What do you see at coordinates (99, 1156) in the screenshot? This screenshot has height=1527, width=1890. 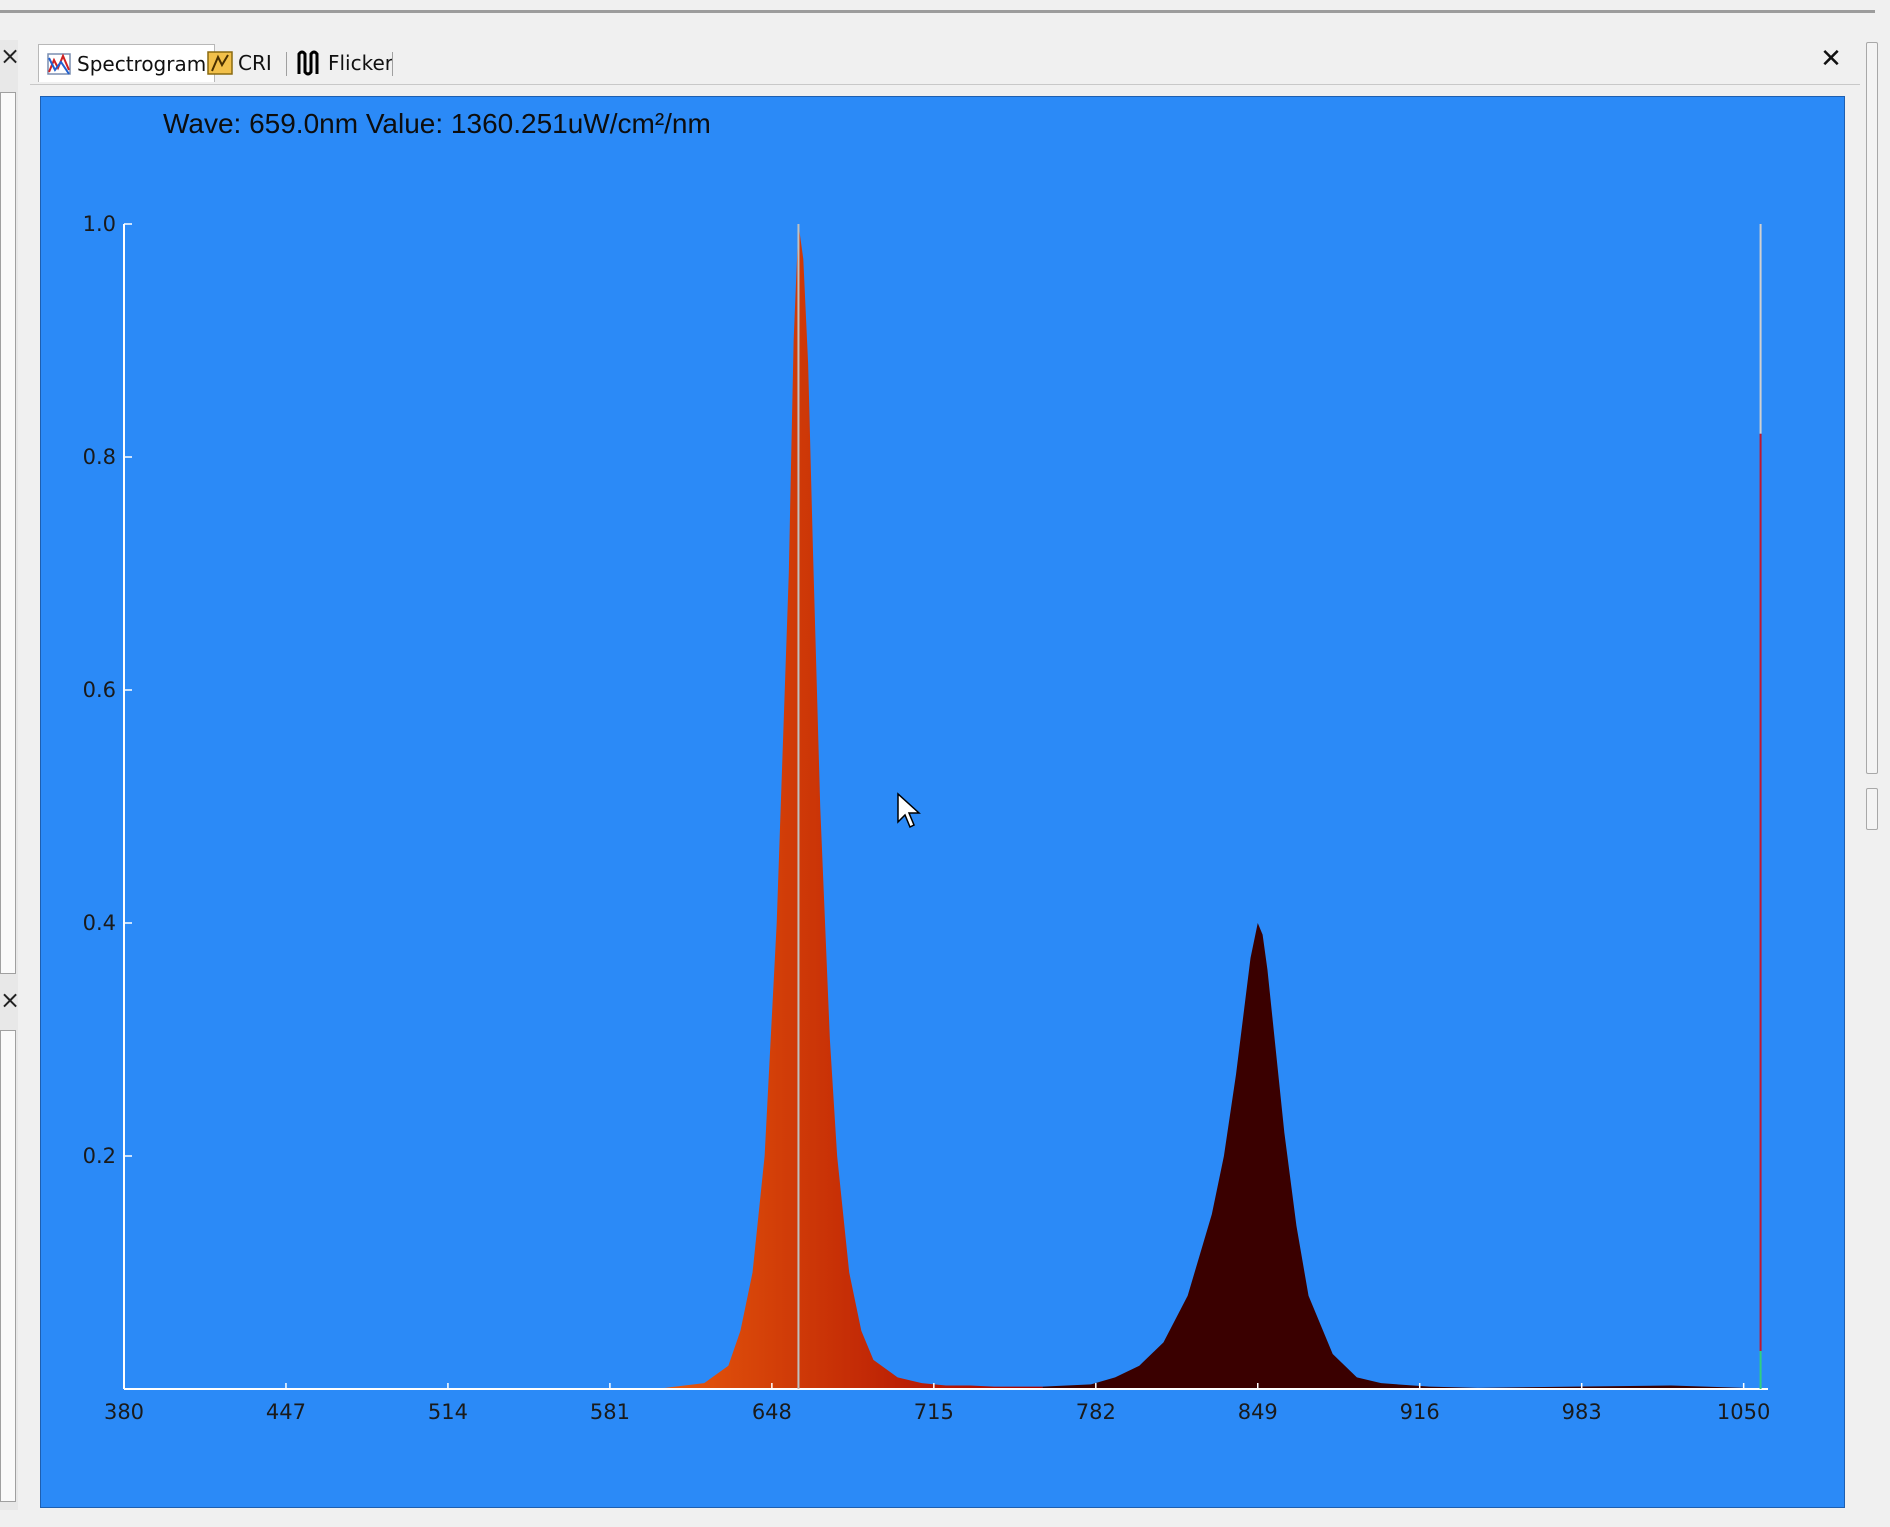 I see `y-tick-label: 0.2` at bounding box center [99, 1156].